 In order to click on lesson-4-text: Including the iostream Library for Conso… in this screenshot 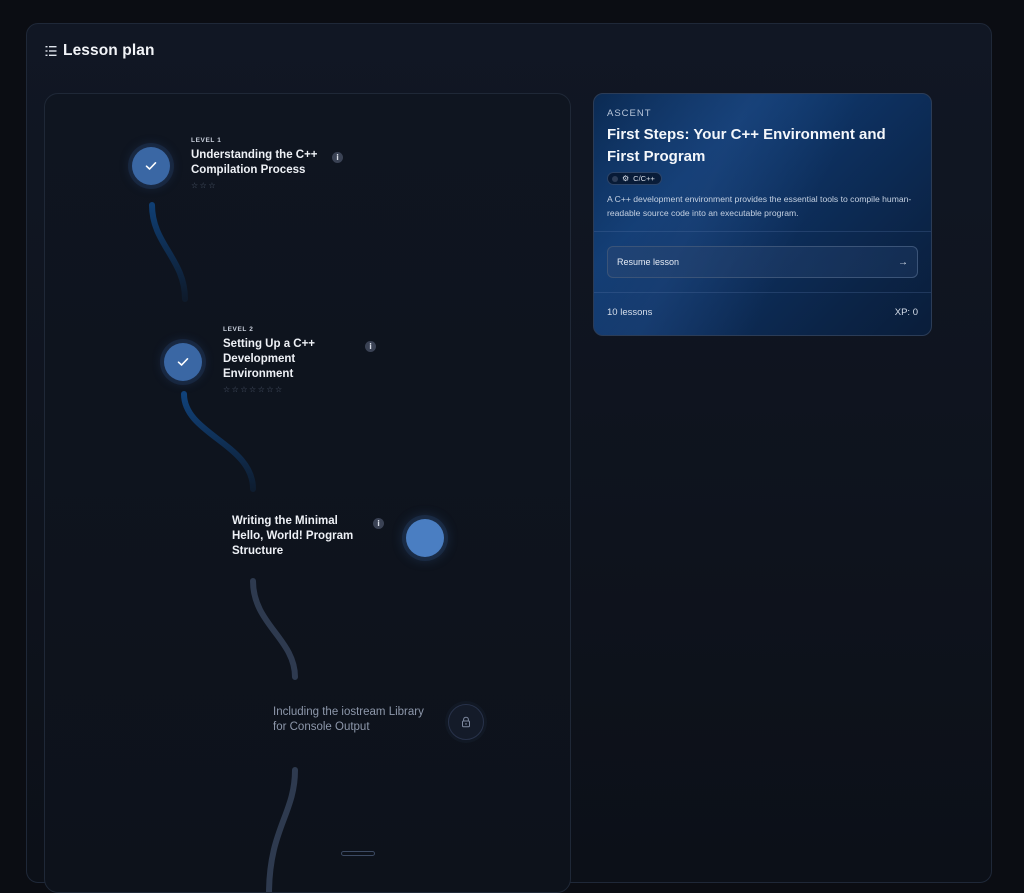, I will do `click(355, 720)`.